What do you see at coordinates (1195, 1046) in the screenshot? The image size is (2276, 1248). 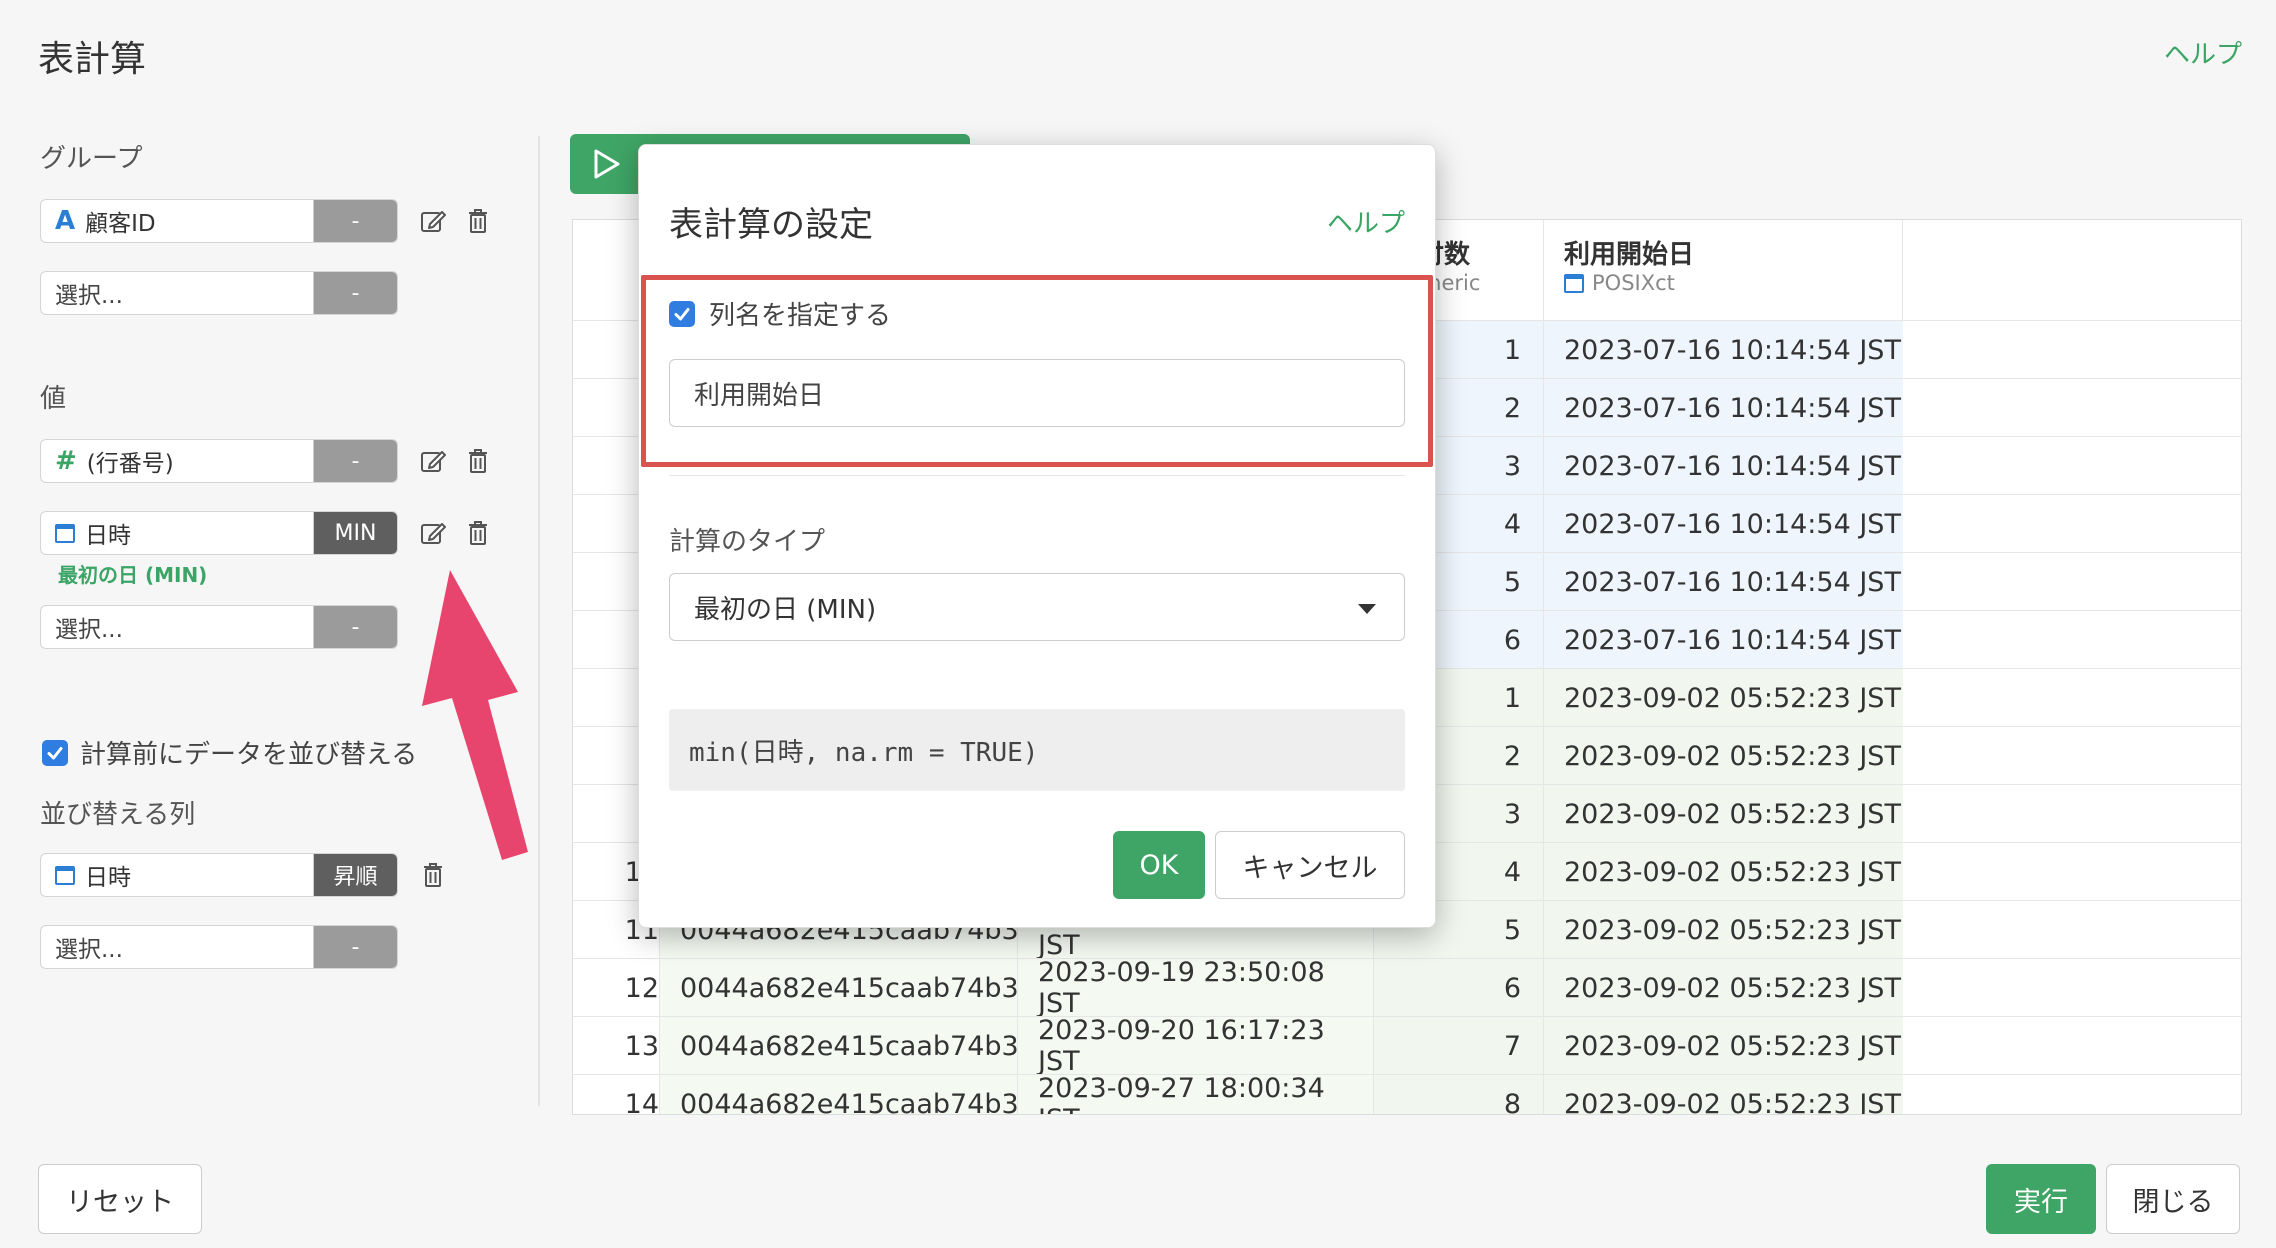 I see `cell-datetime: 2023-09-20 16:17:23 JST` at bounding box center [1195, 1046].